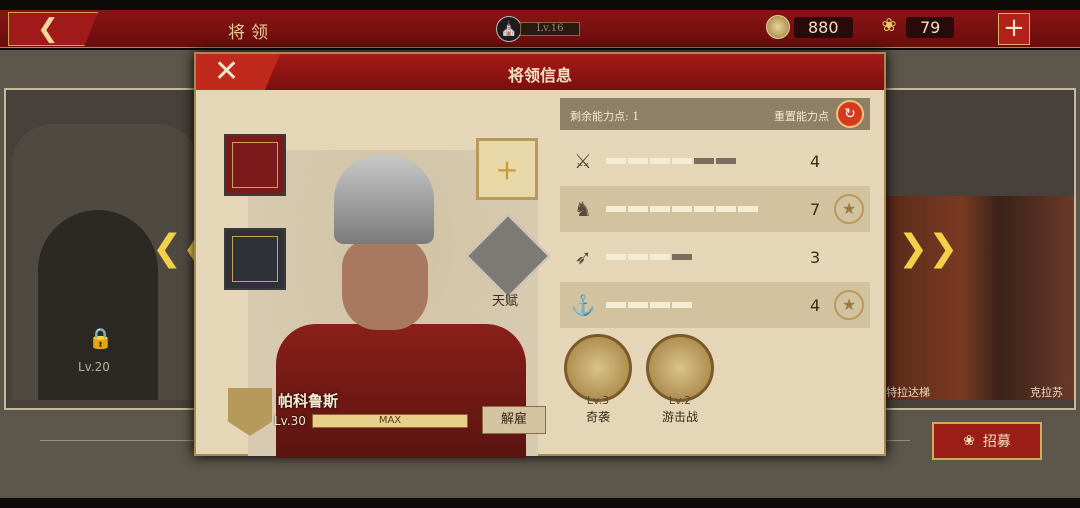  I want to click on plus-icon: +, so click(507, 169).